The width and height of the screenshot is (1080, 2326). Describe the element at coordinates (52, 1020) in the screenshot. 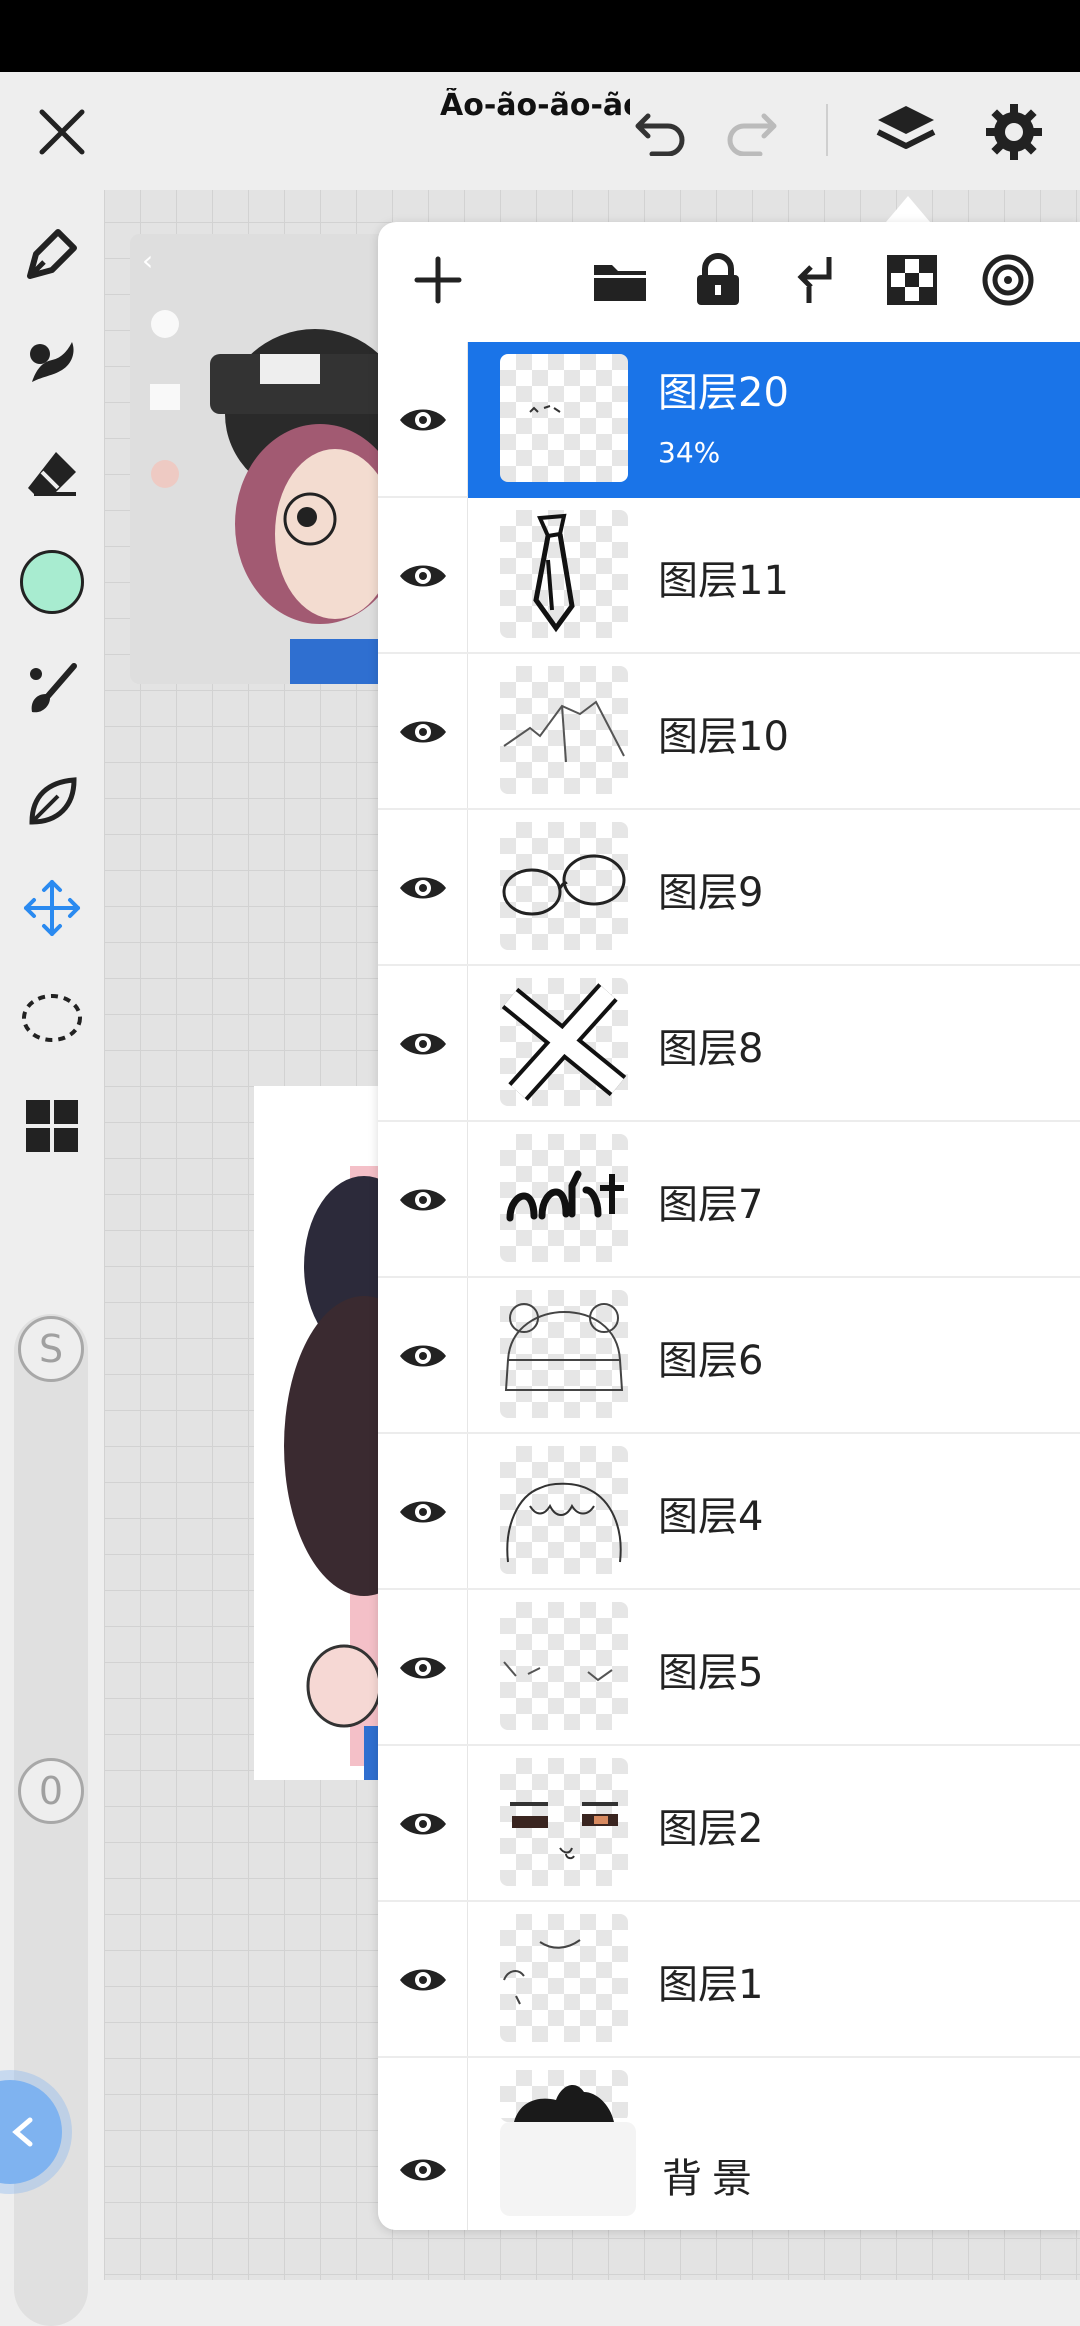

I see `lasso-icon` at that location.